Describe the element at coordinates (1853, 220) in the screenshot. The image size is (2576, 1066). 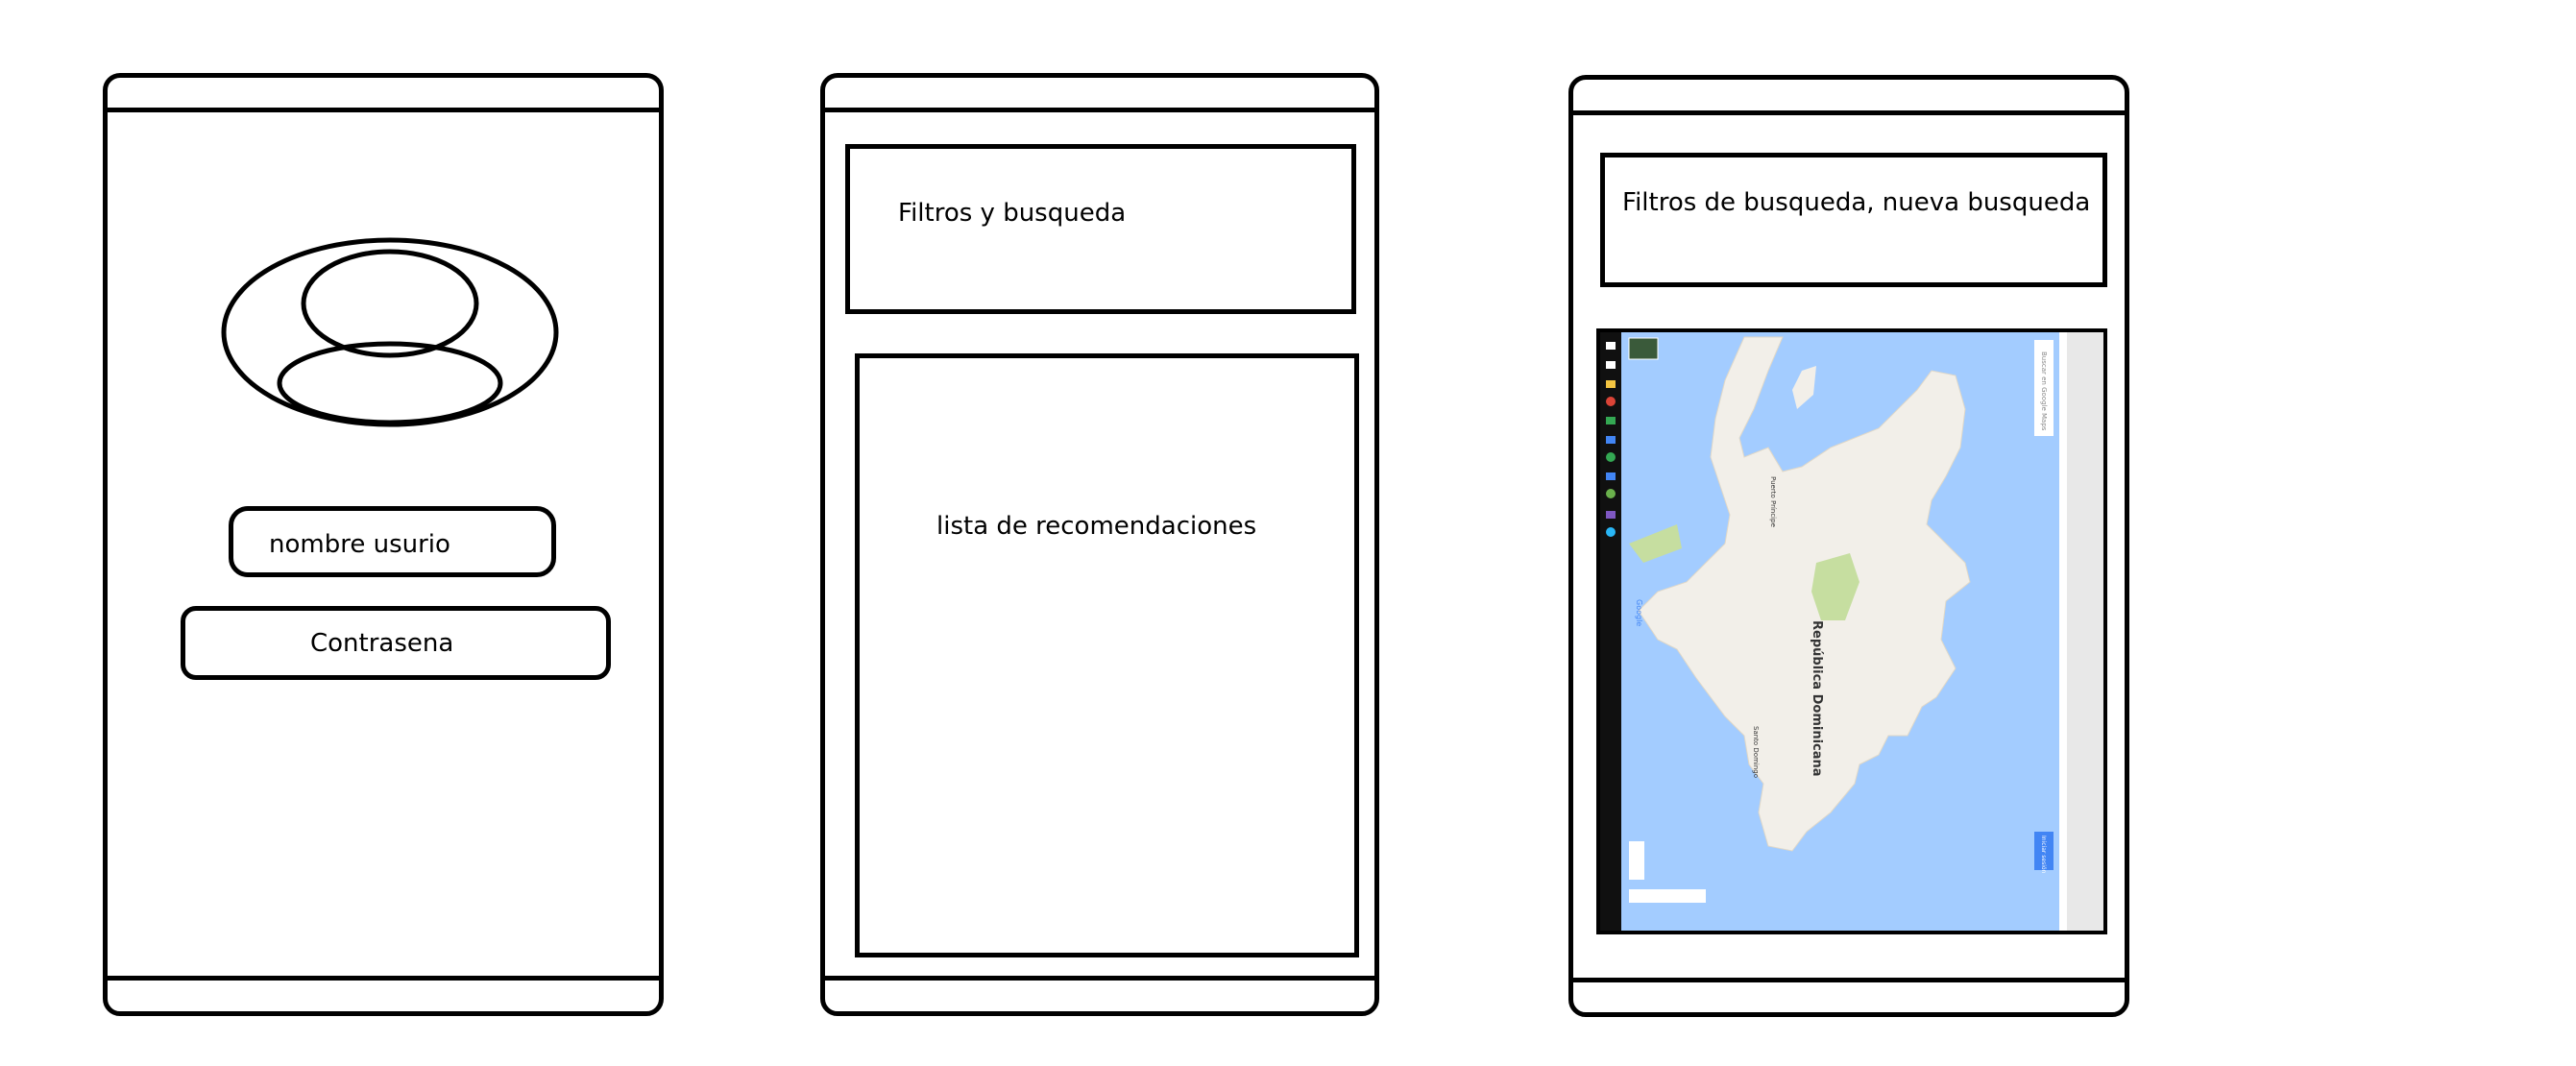
I see `map-filters-panel: Filtros de busqueda, nueva busqueda` at that location.